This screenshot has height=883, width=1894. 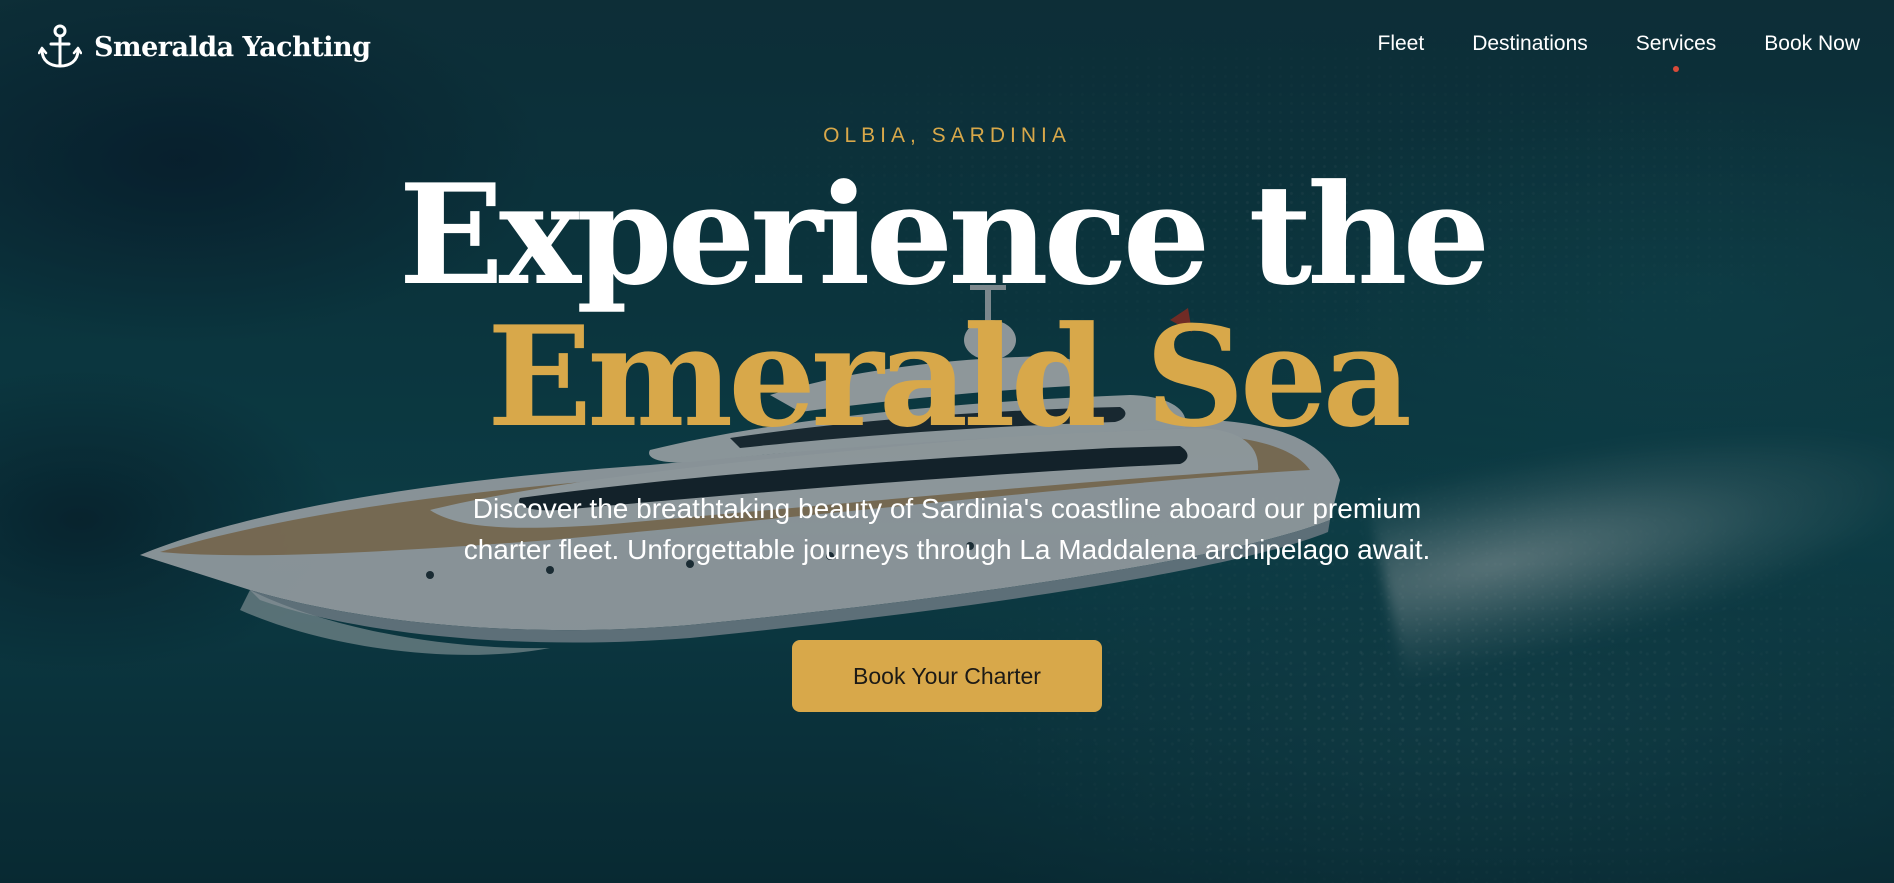 What do you see at coordinates (947, 676) in the screenshot?
I see `book-charter-button: Book Your Charter` at bounding box center [947, 676].